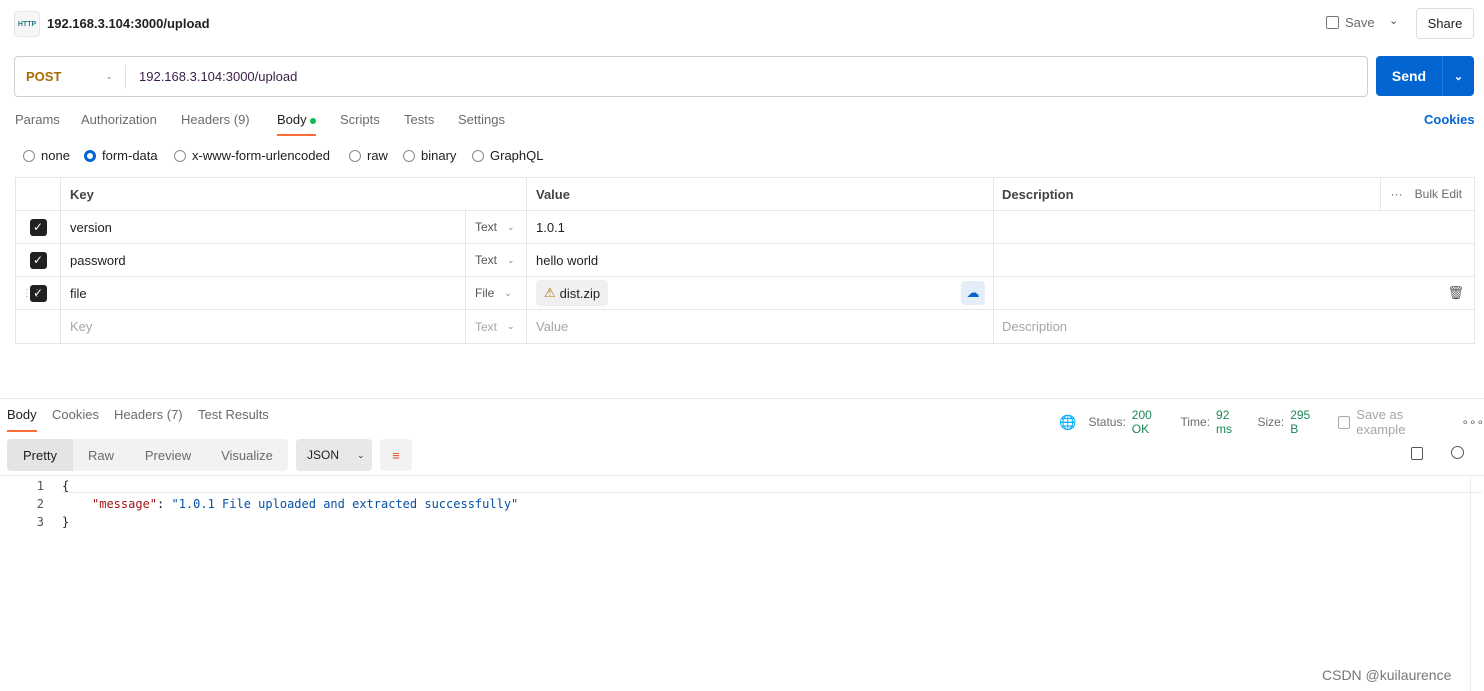 This screenshot has width=1484, height=691. I want to click on table-row: ✓ version Text ⌄ 1.0.1, so click(745, 227).